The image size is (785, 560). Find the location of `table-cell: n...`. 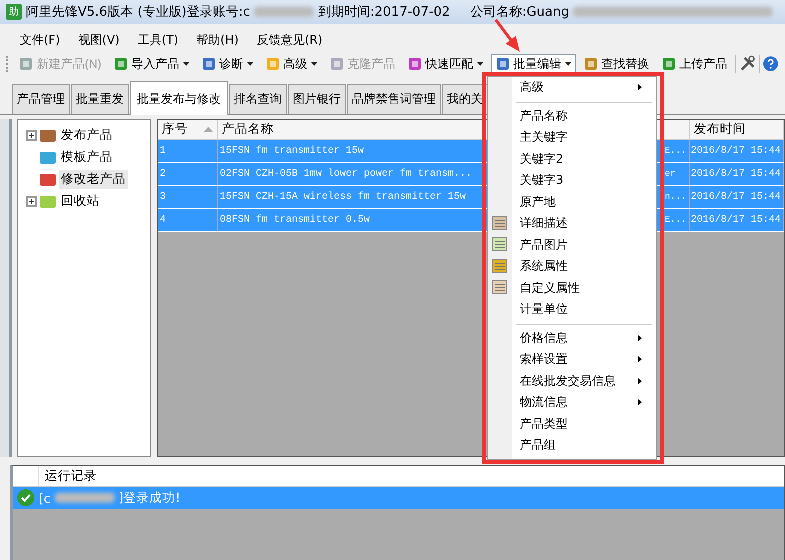

table-cell: n... is located at coordinates (677, 197).